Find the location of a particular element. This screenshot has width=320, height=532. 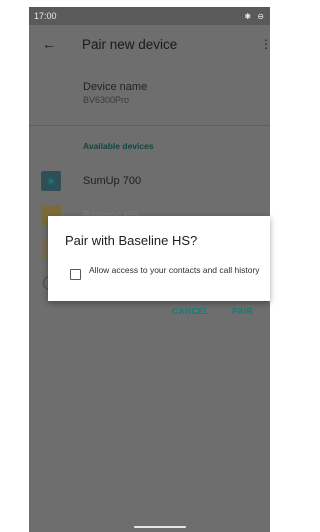

device-name-title: Device name is located at coordinates (115, 87).